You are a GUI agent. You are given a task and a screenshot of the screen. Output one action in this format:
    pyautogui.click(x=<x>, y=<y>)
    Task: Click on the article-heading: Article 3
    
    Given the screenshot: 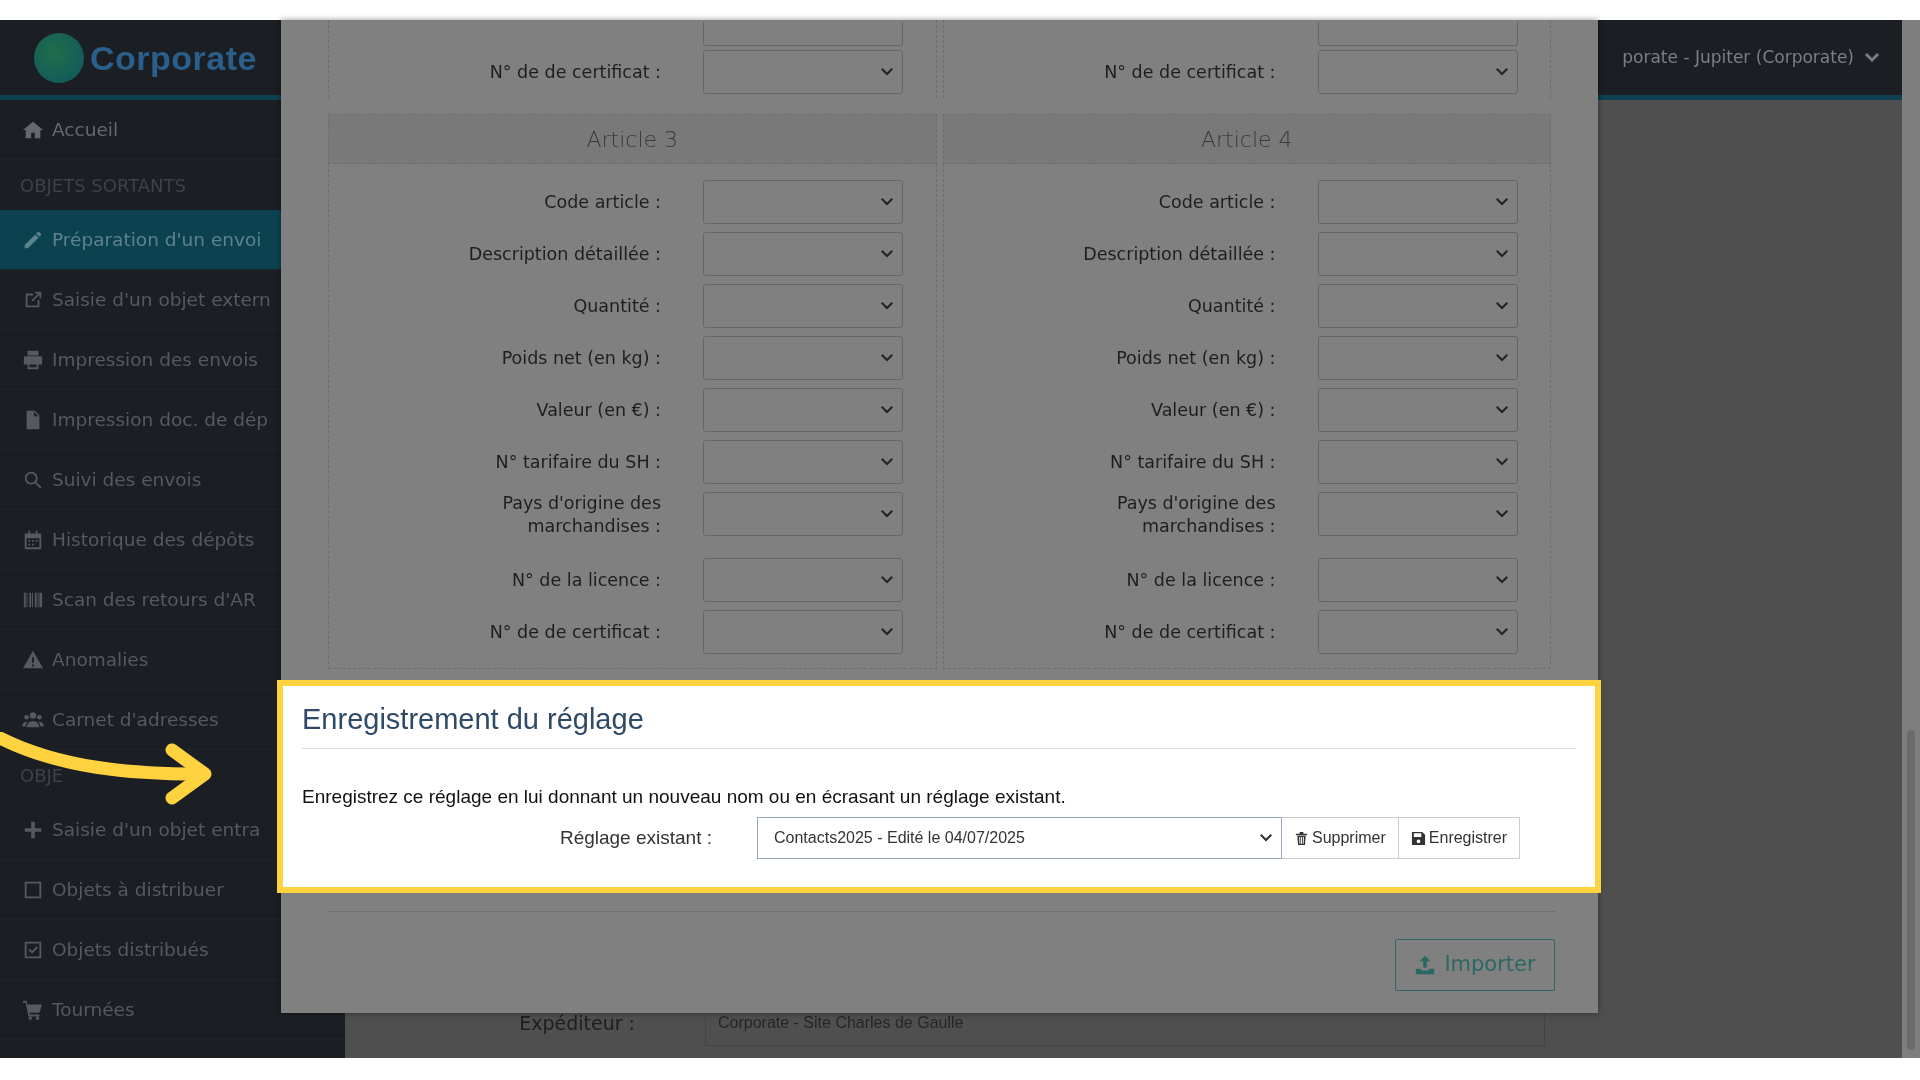 What is the action you would take?
    pyautogui.click(x=632, y=139)
    